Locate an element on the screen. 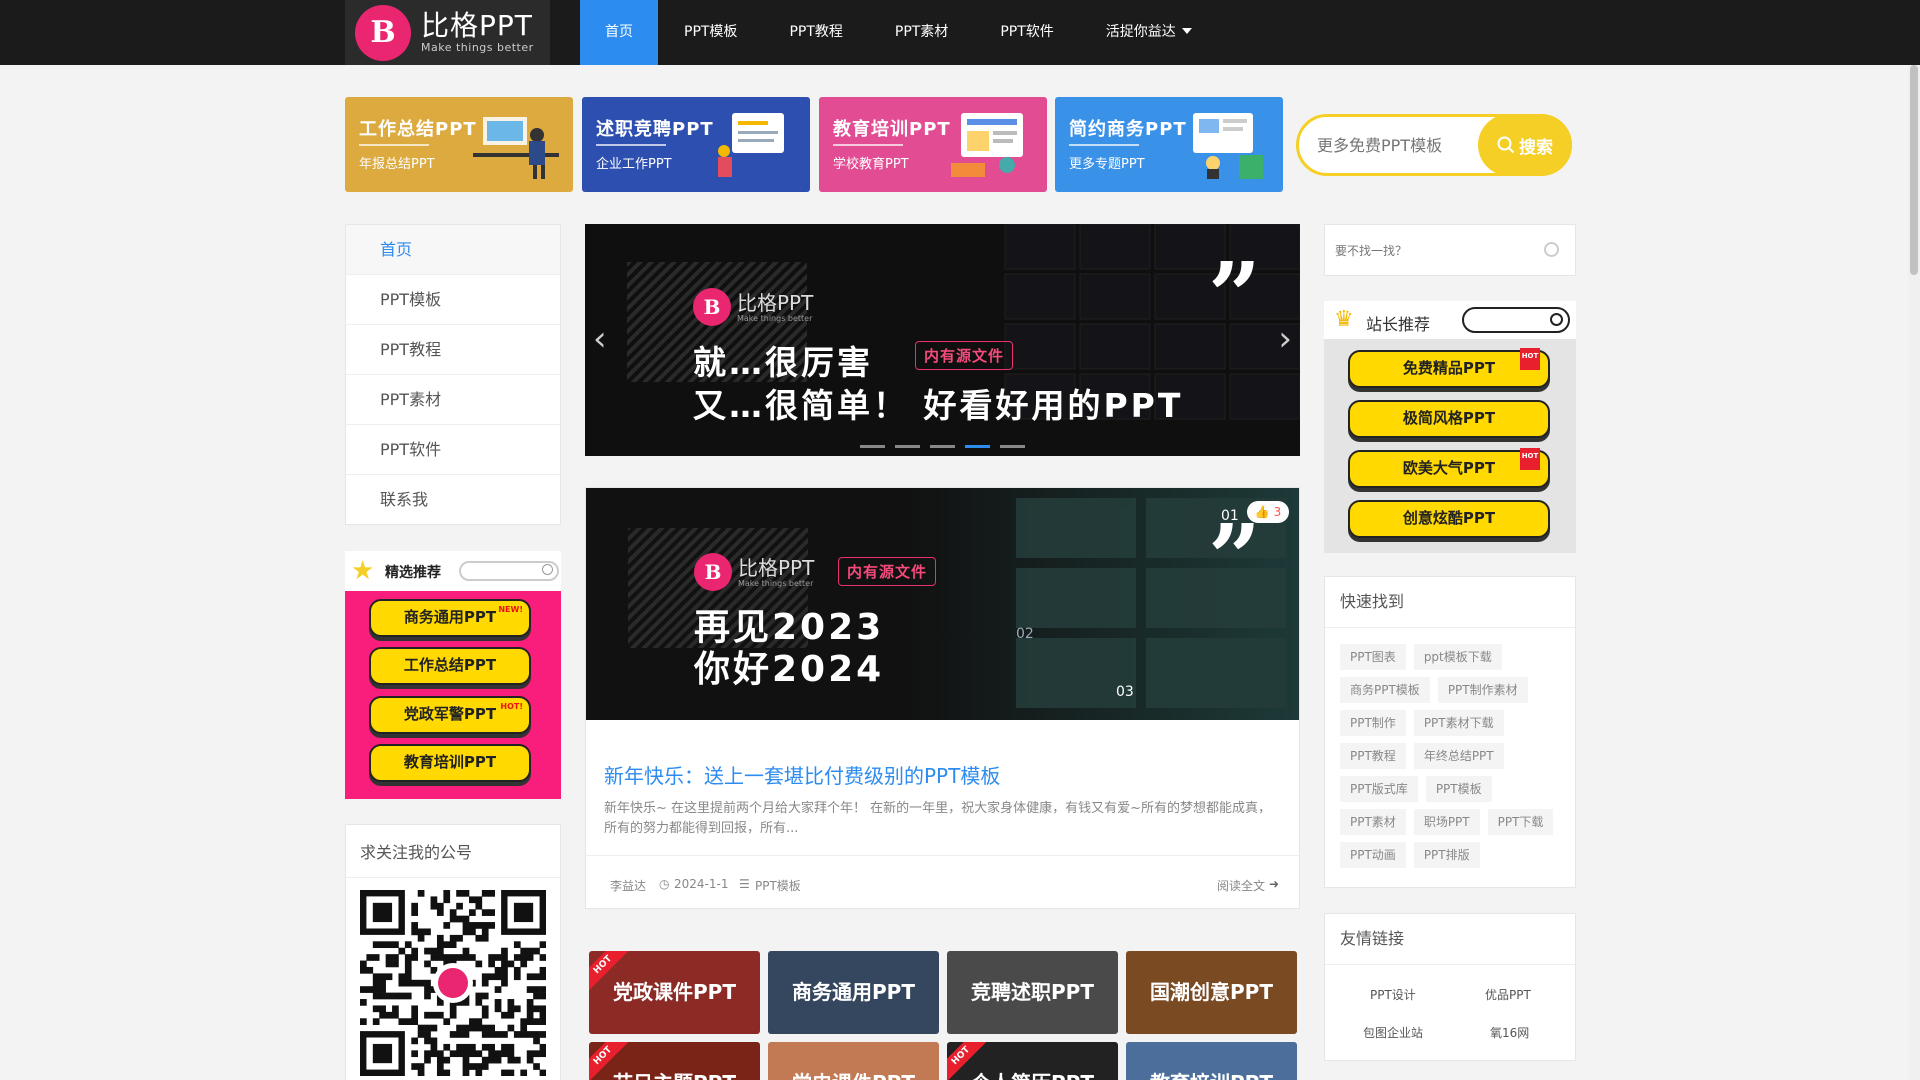  thumb-label: 商务通用PPT is located at coordinates (853, 992).